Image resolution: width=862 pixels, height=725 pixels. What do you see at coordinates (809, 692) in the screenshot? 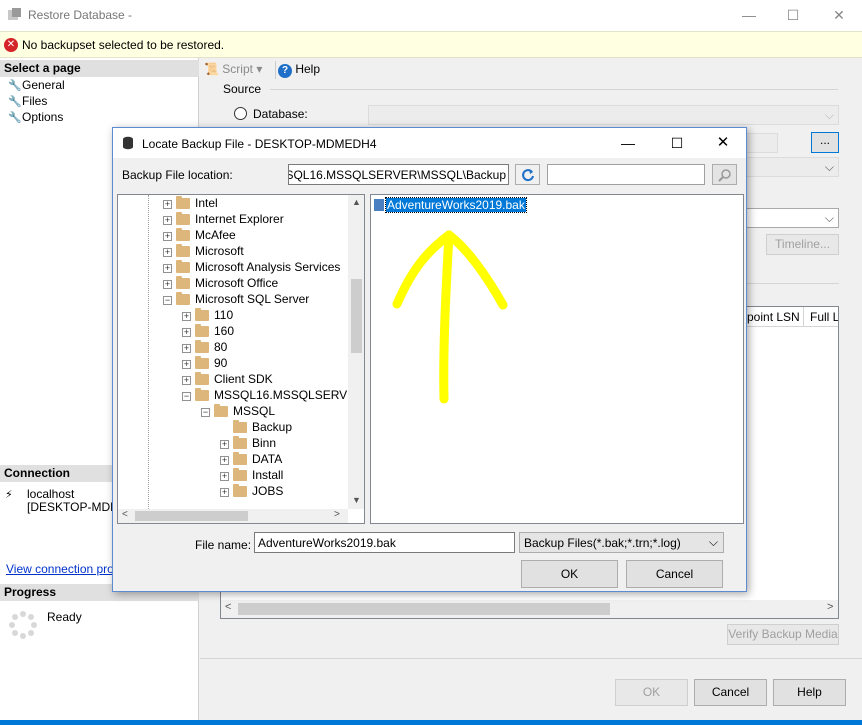
I see `help-footer-button: Help` at bounding box center [809, 692].